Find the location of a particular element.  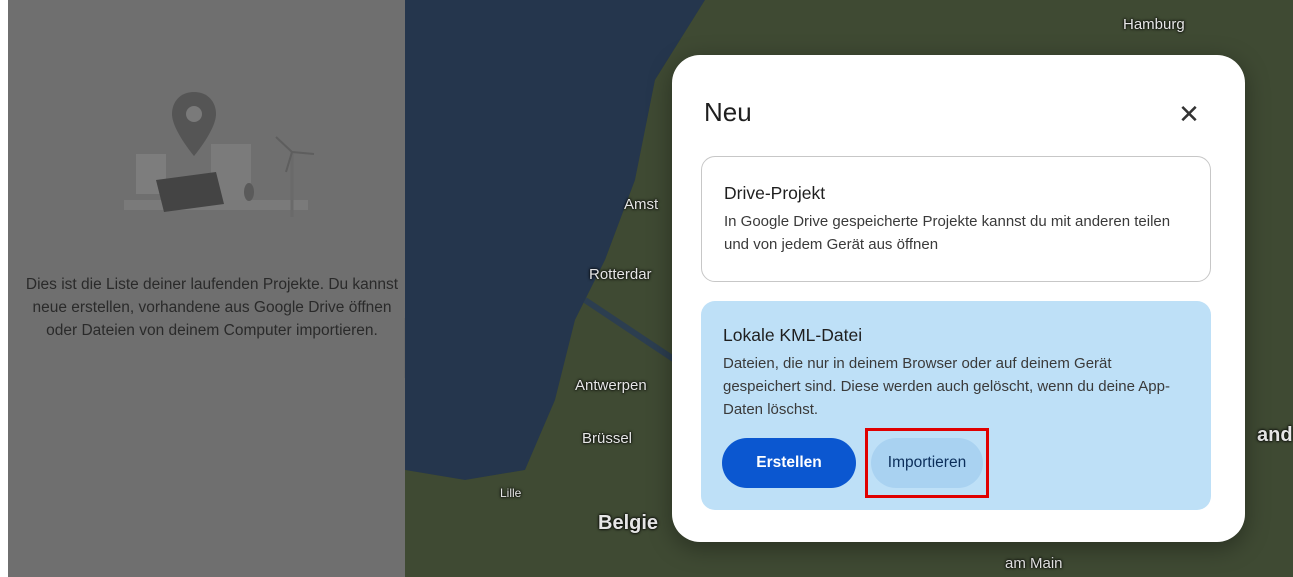

drive-project-title: Drive-Projekt is located at coordinates (775, 193).